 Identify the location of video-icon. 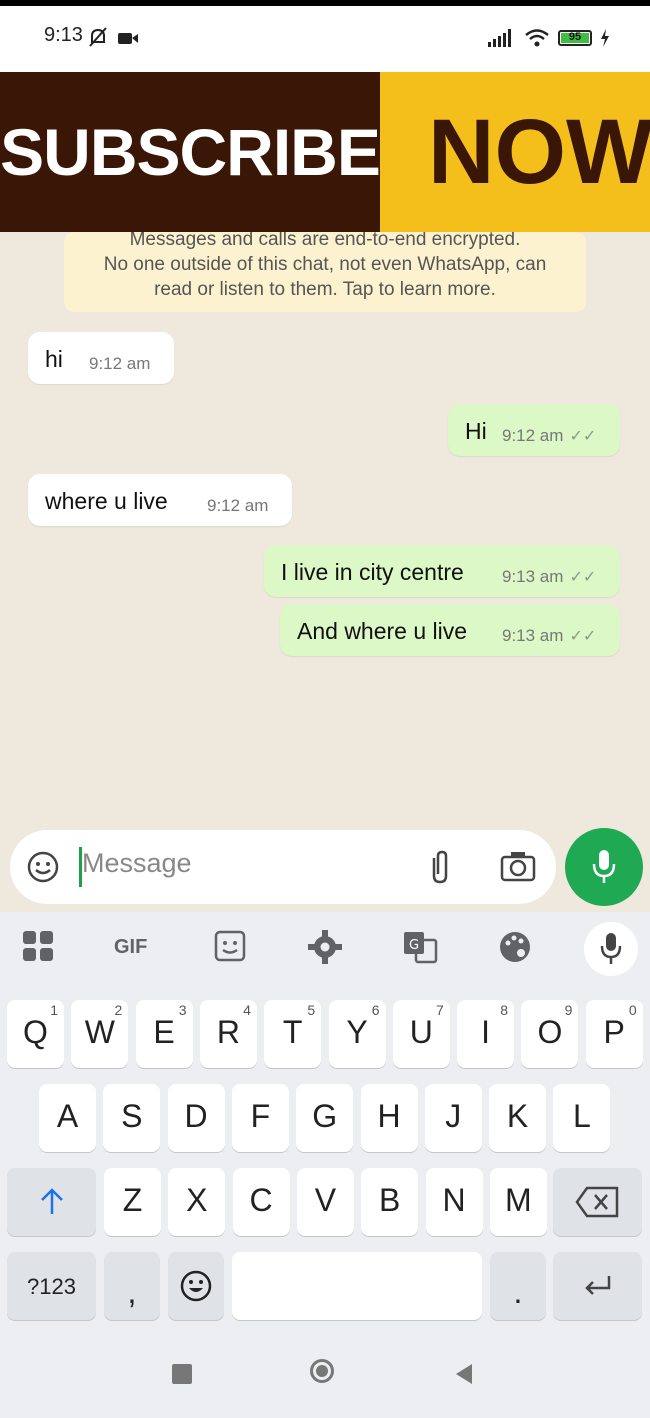
(125, 38).